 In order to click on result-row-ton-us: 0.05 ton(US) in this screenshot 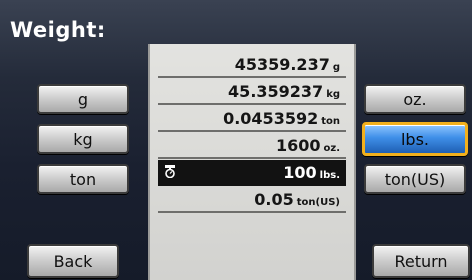, I will do `click(252, 200)`.